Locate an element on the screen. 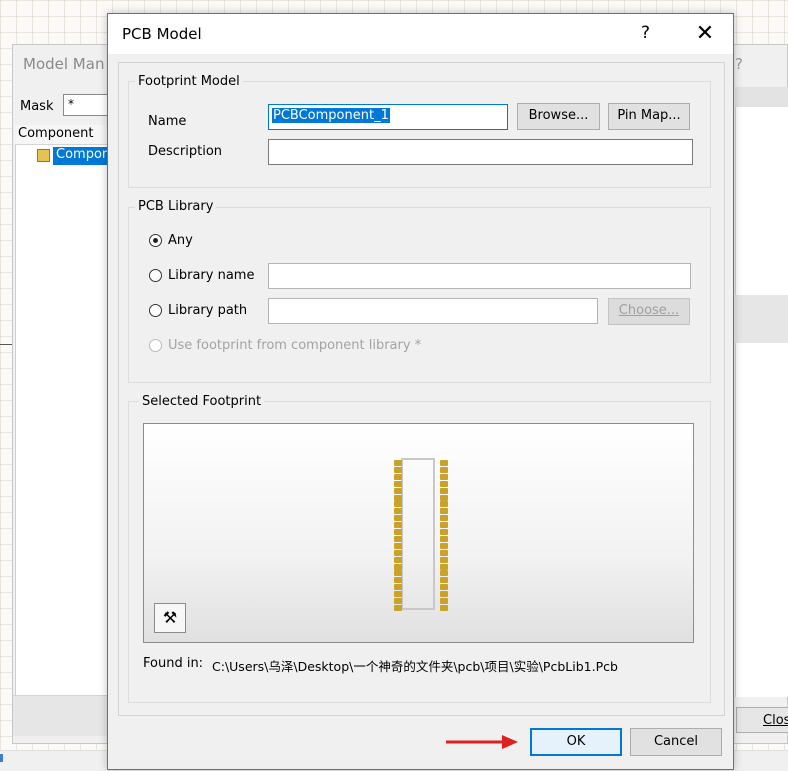 This screenshot has width=788, height=771. selected-footprint-legend: Selected Footprint is located at coordinates (202, 401).